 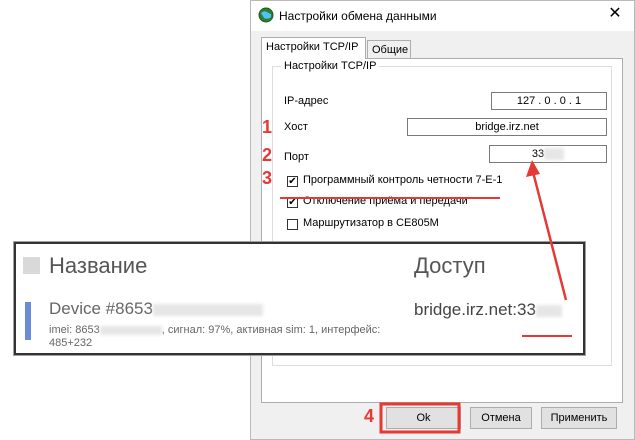 I want to click on tab-tcpip: Настройки TCP/IP, so click(x=313, y=48).